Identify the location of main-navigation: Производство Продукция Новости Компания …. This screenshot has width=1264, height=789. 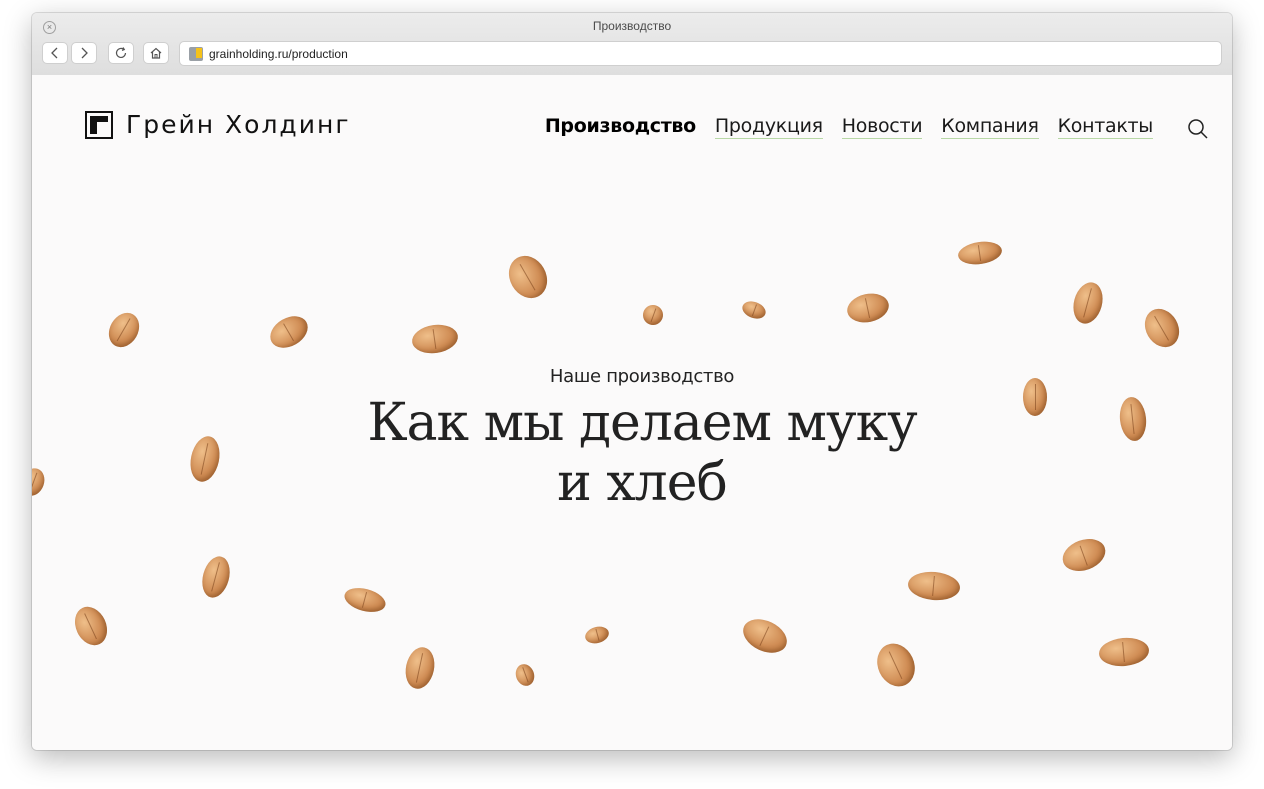
(839, 127).